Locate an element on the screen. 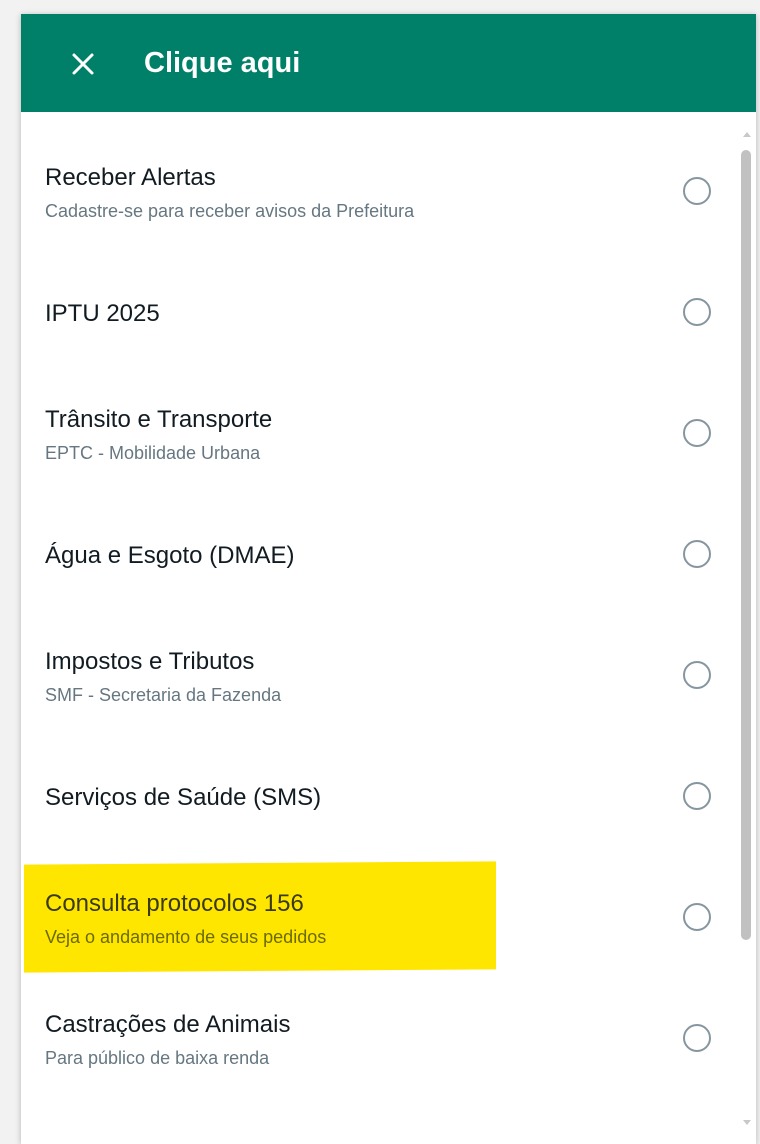  dialog-header: Clique aqui is located at coordinates (388, 63).